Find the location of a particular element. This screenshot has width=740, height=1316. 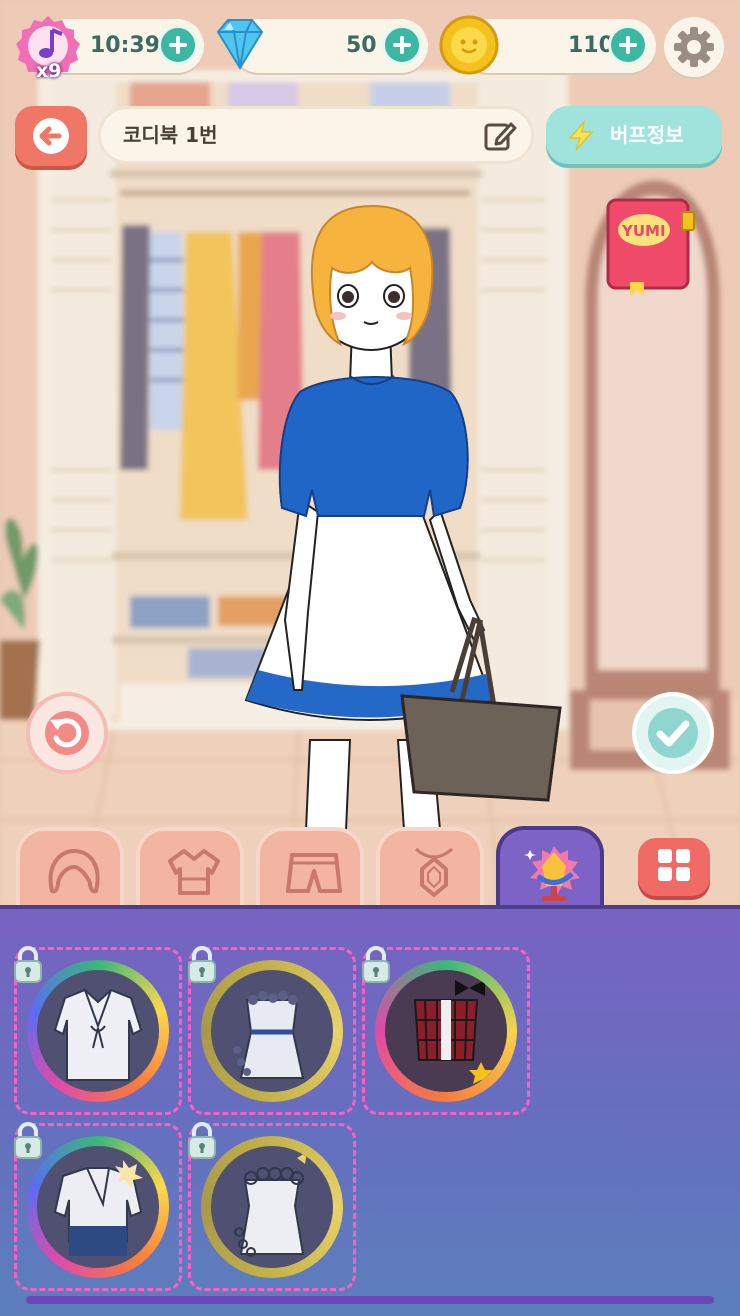

pendant-icon is located at coordinates (434, 872).